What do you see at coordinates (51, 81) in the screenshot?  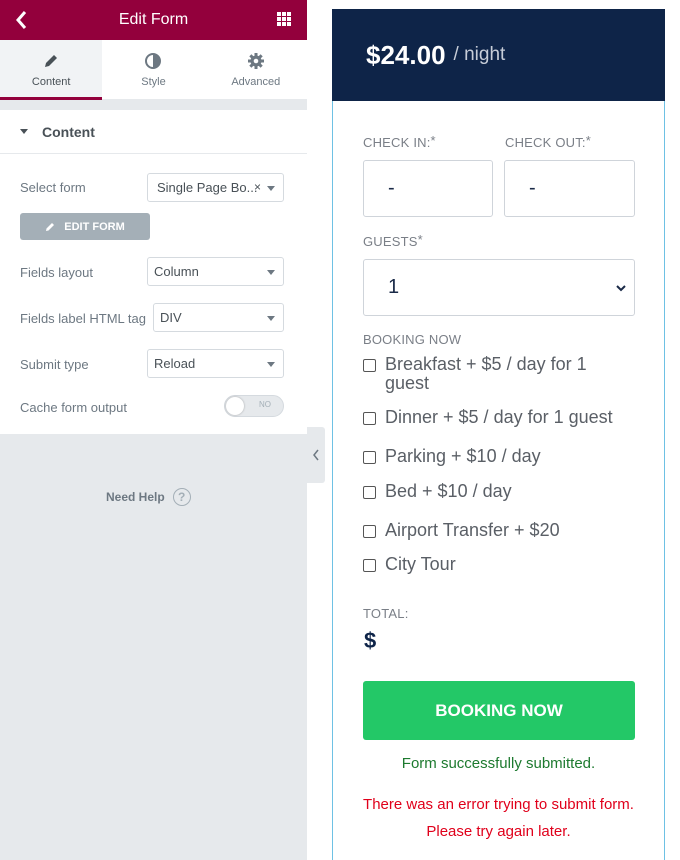 I see `tab-content-label: Content` at bounding box center [51, 81].